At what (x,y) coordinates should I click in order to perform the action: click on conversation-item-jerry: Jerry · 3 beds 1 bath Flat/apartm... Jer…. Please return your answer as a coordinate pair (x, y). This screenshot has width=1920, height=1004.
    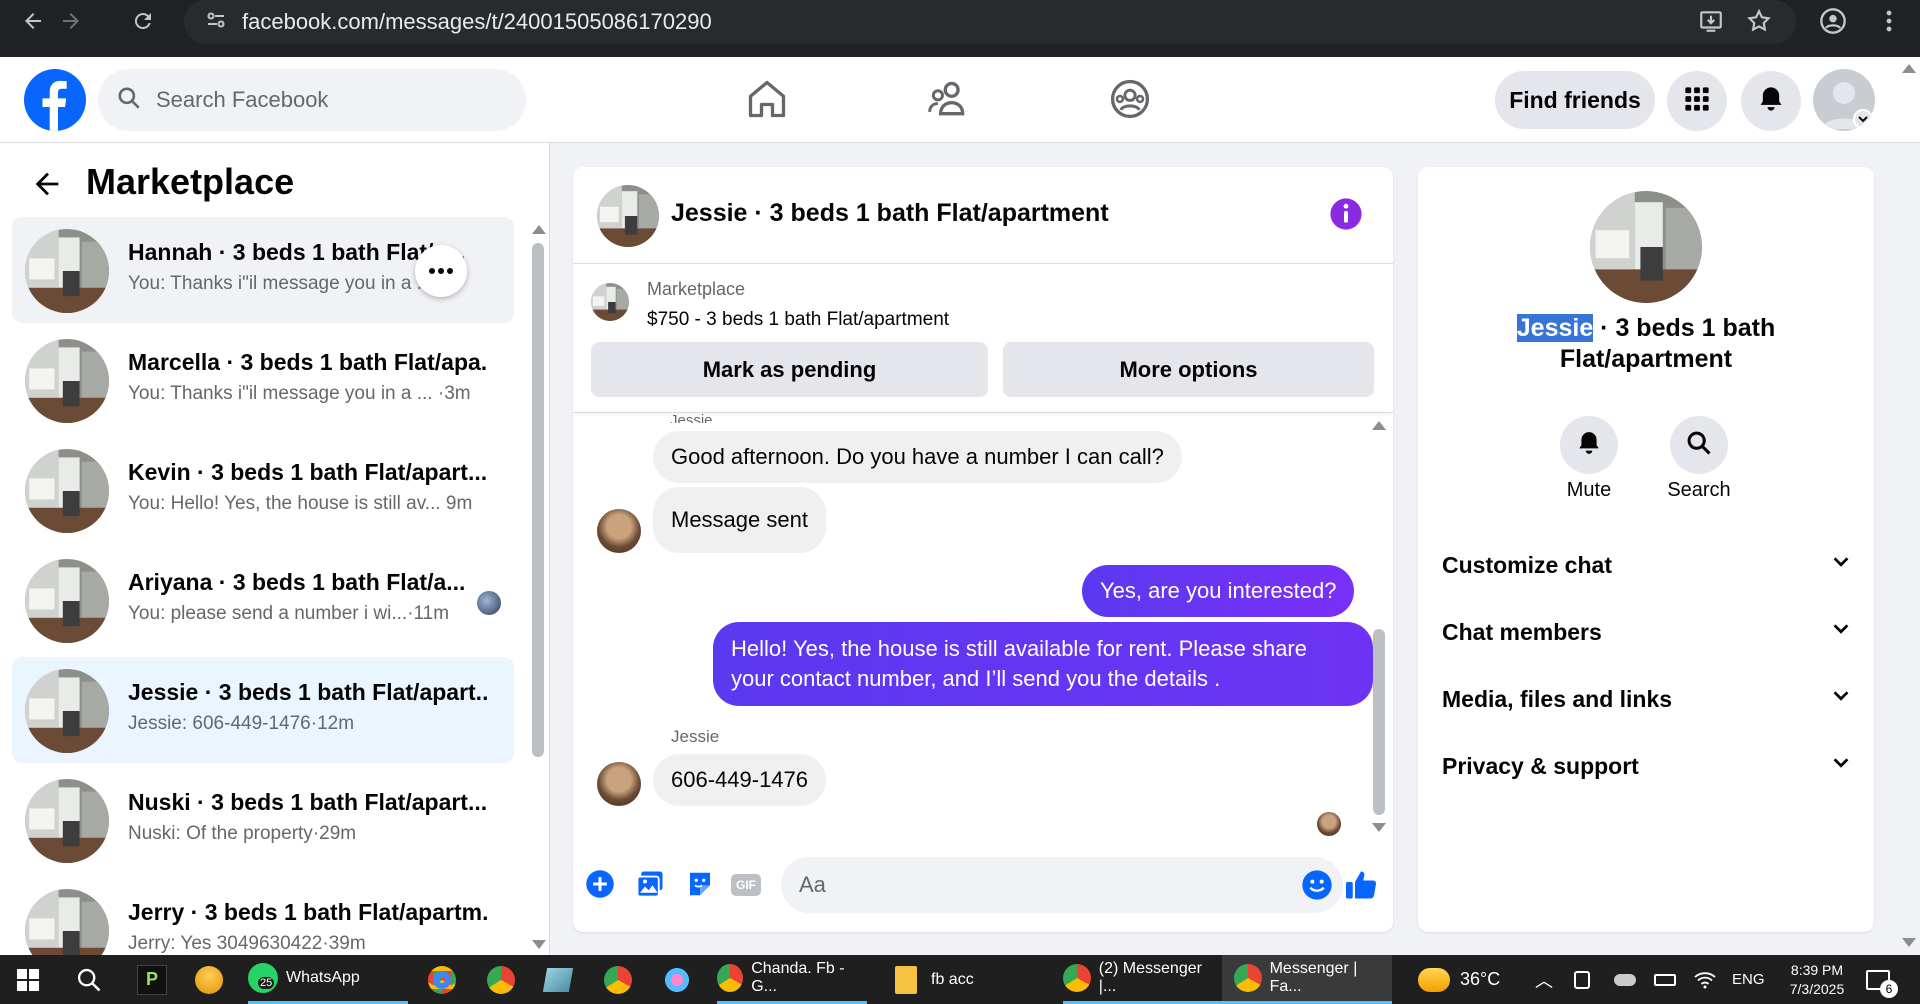
    Looking at the image, I should click on (263, 916).